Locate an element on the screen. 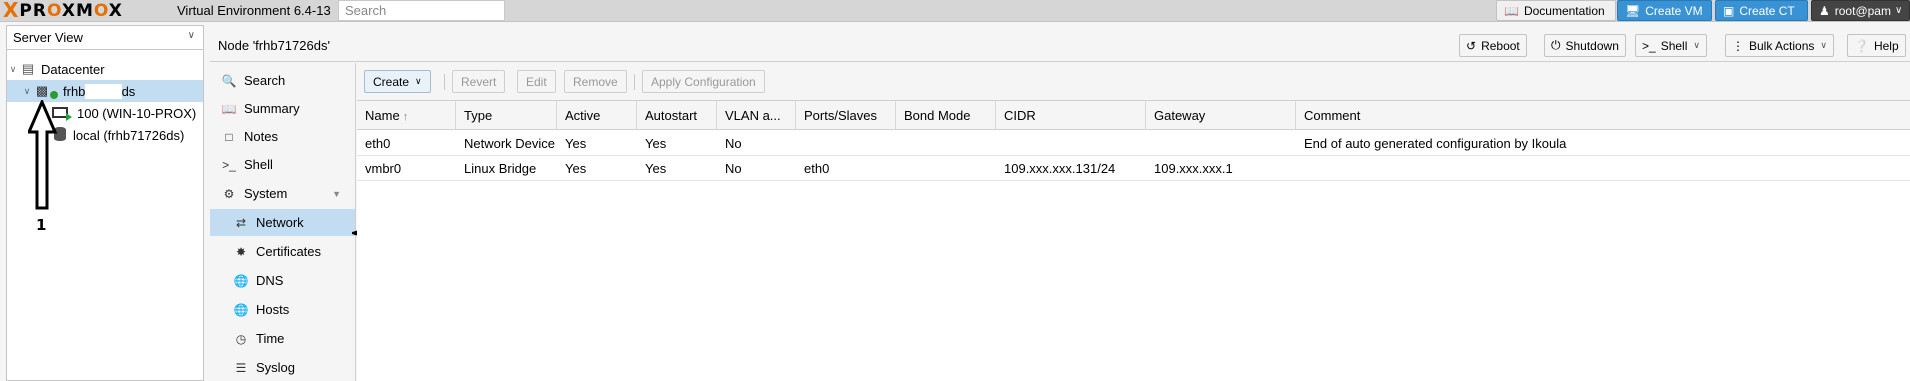  desktop-icon: 🖥 is located at coordinates (1633, 10).